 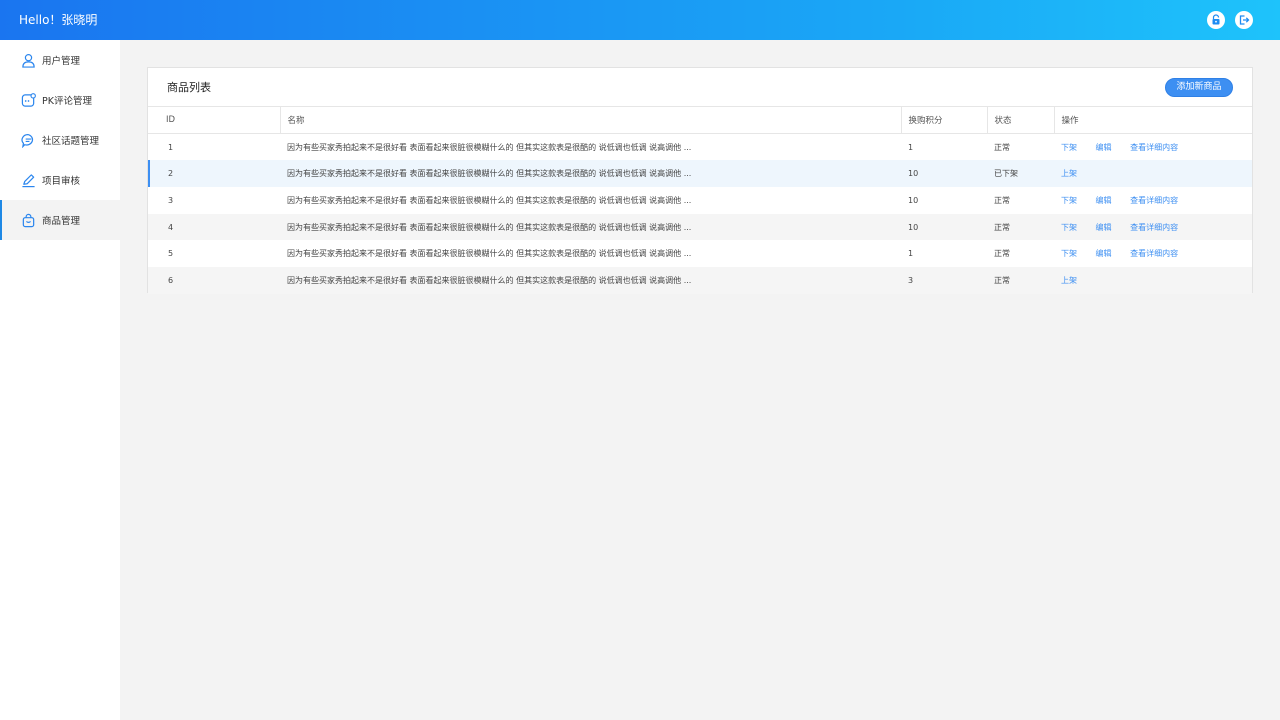 I want to click on cell-id: 2, so click(x=214, y=174).